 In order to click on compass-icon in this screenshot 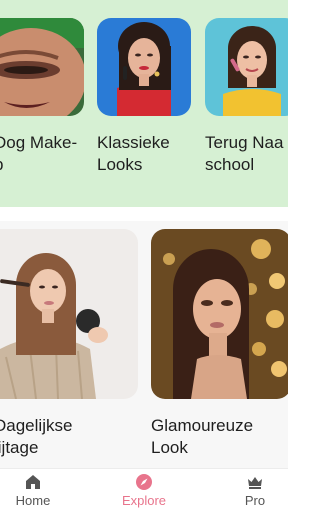, I will do `click(144, 482)`.